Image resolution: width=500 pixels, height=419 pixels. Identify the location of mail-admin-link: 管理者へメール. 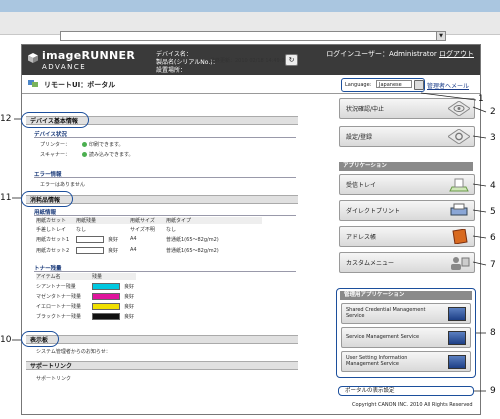
(448, 85).